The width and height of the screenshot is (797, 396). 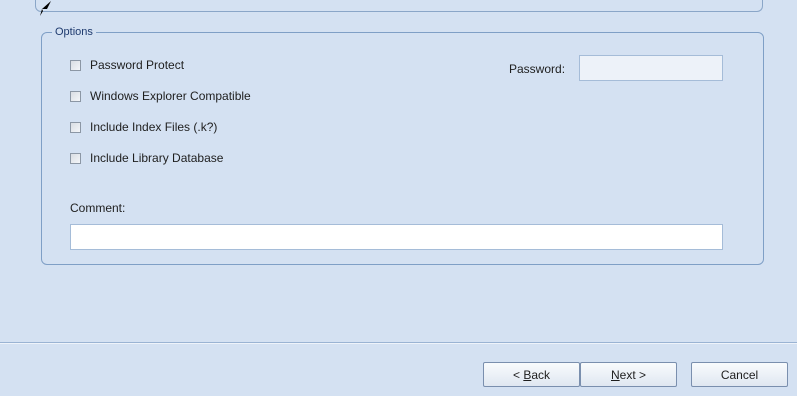 I want to click on comment-field, so click(x=396, y=237).